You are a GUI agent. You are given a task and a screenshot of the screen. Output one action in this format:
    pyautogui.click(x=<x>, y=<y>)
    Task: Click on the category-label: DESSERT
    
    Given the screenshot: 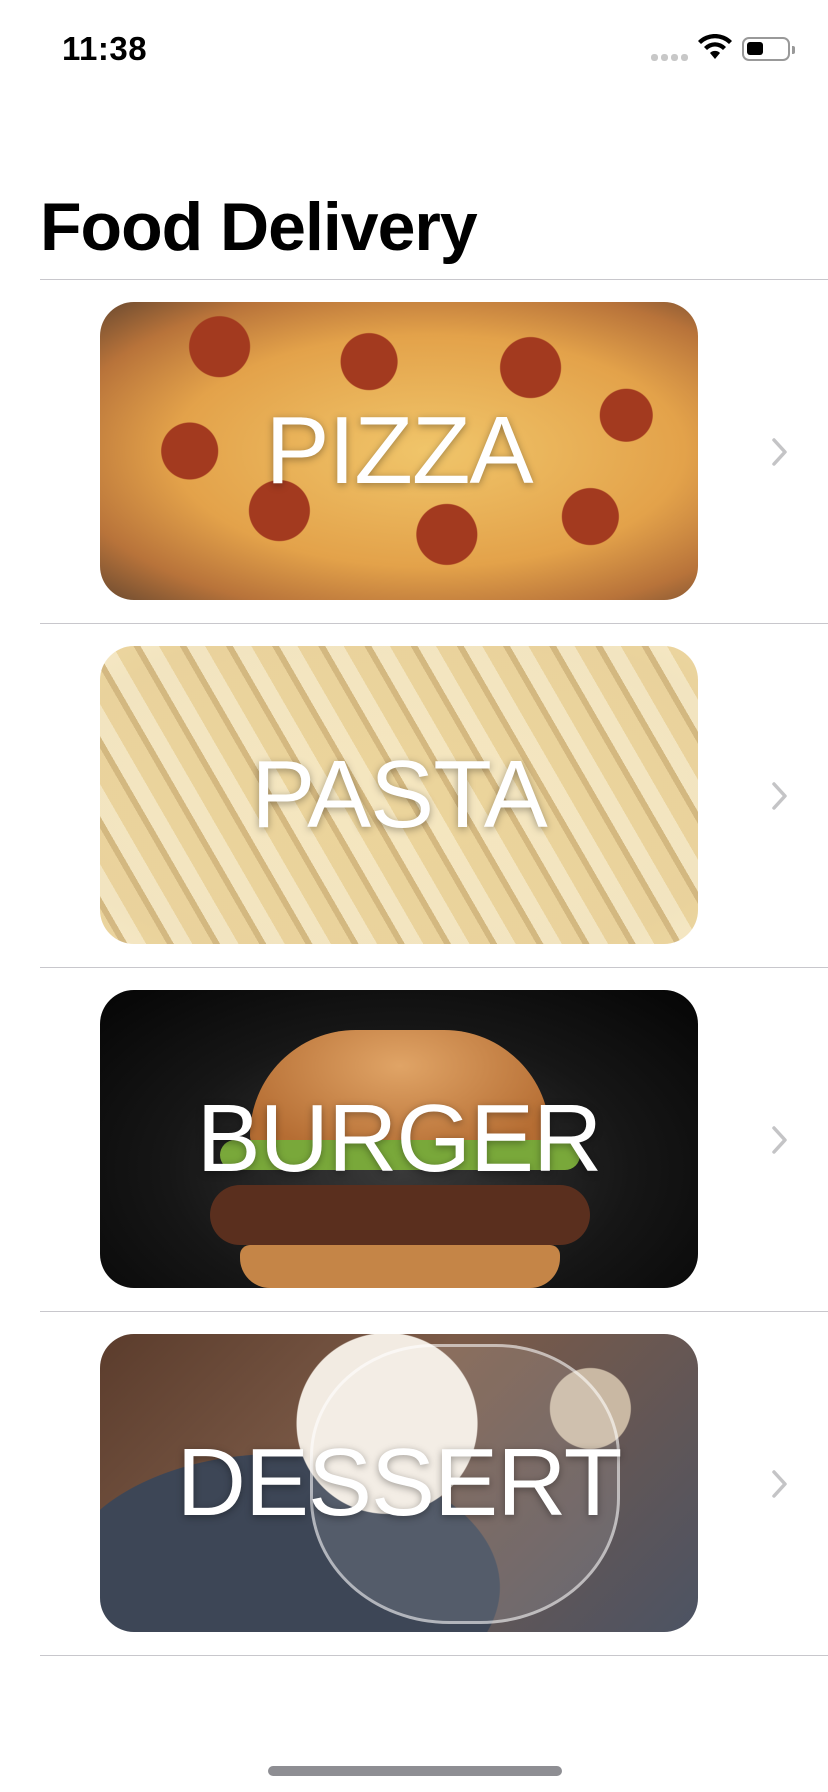 What is the action you would take?
    pyautogui.click(x=399, y=1482)
    